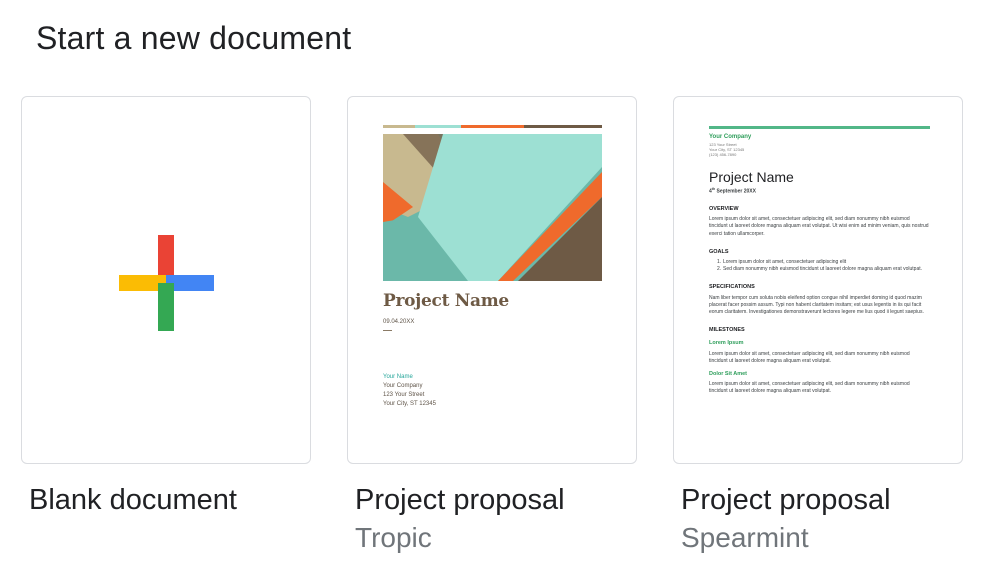 The image size is (982, 562). Describe the element at coordinates (727, 330) in the screenshot. I see `spearmint-milestones-heading: MILESTONES` at that location.